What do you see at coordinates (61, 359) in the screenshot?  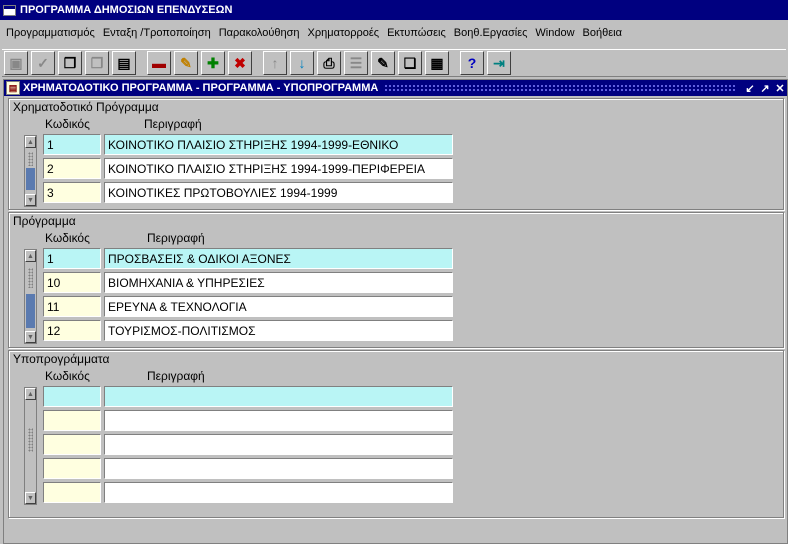 I see `subprogram-title: Υποπρογράμματα` at bounding box center [61, 359].